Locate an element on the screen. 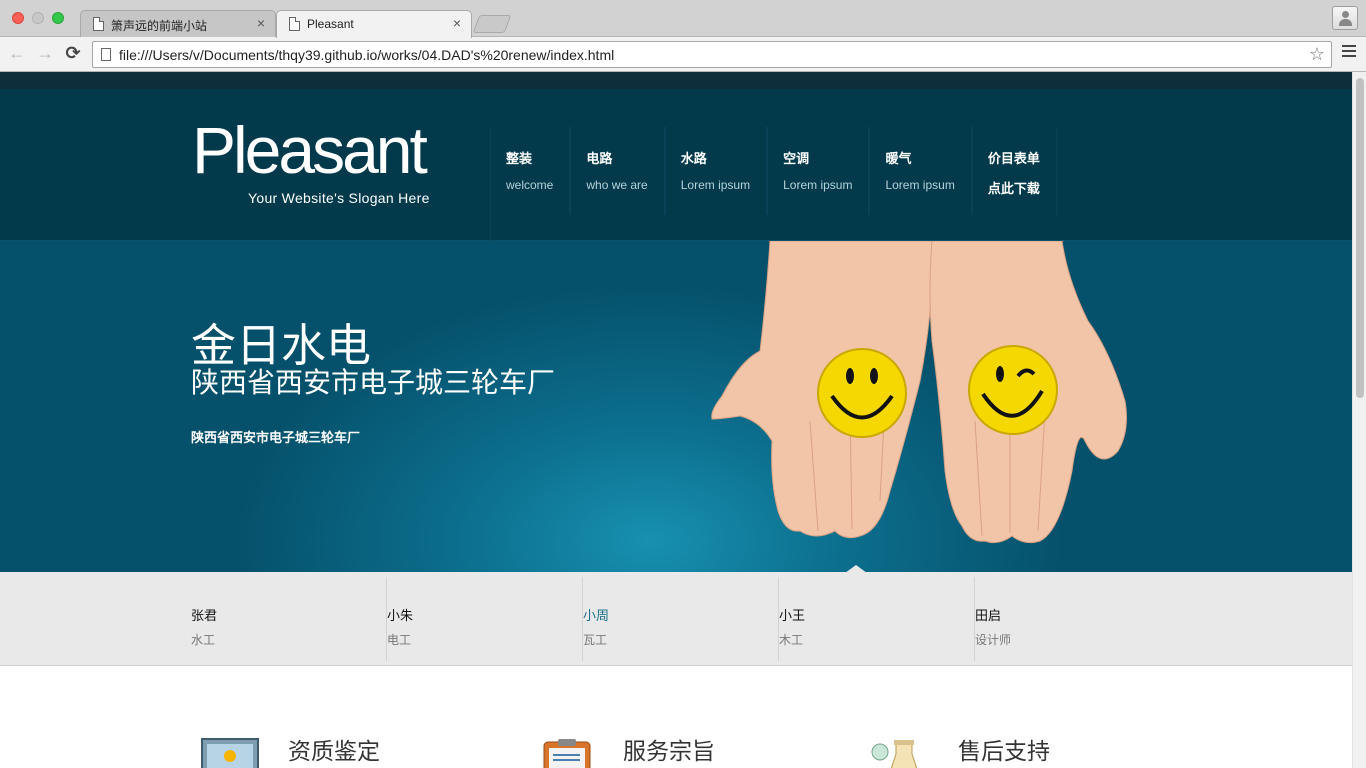 Image resolution: width=1366 pixels, height=768 pixels. nav-item-label: 价目表单 is located at coordinates (1013, 158).